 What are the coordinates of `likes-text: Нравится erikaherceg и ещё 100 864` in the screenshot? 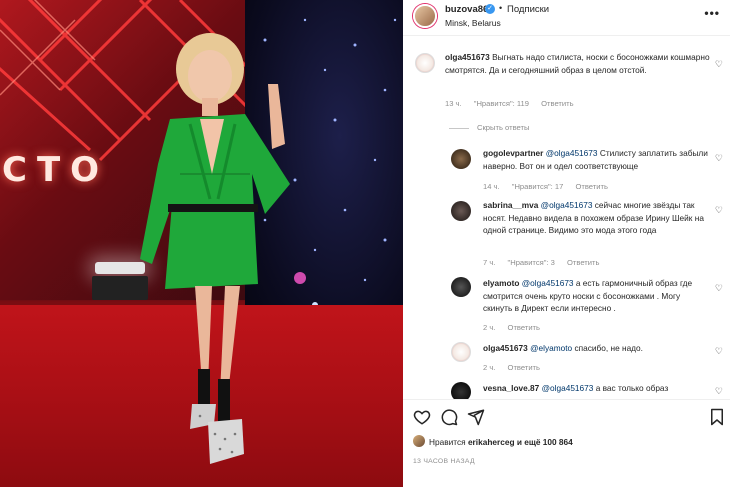 It's located at (501, 442).